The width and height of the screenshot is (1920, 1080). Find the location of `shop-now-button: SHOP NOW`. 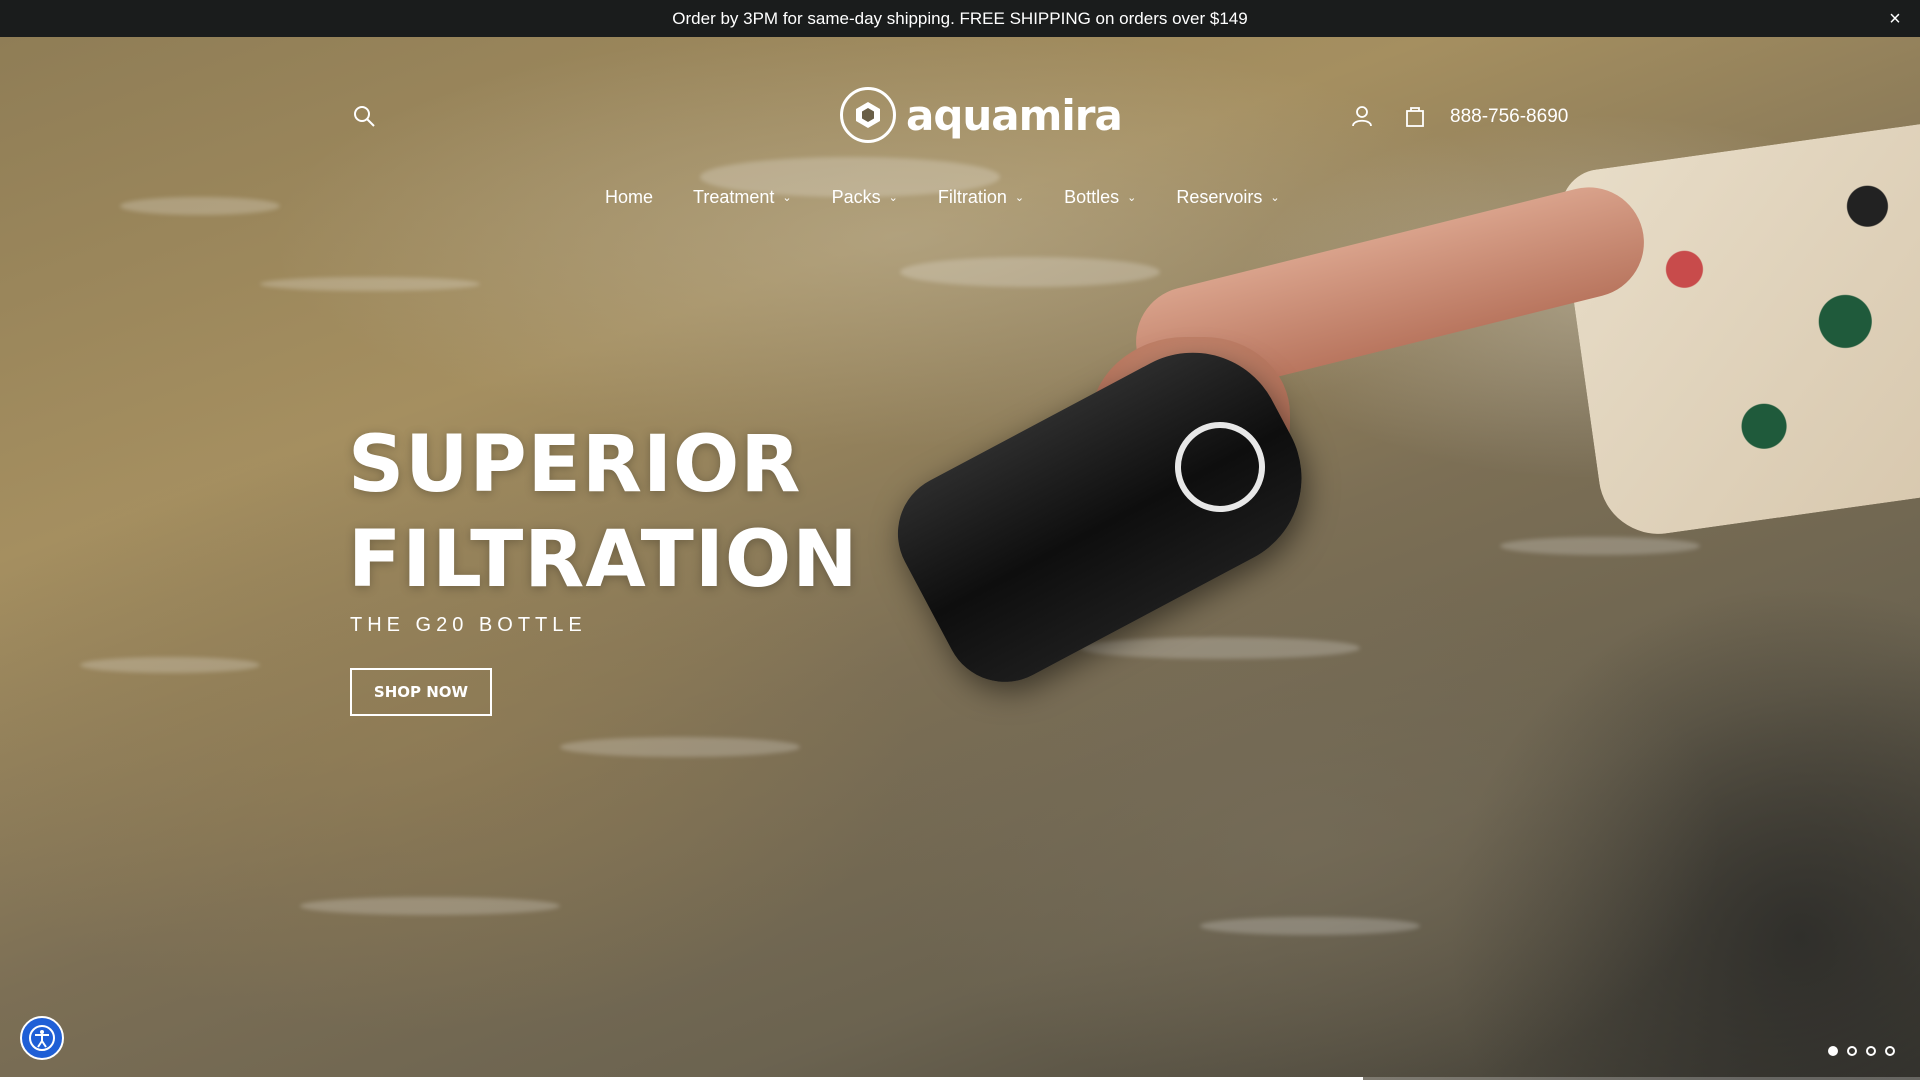

shop-now-button: SHOP NOW is located at coordinates (421, 692).